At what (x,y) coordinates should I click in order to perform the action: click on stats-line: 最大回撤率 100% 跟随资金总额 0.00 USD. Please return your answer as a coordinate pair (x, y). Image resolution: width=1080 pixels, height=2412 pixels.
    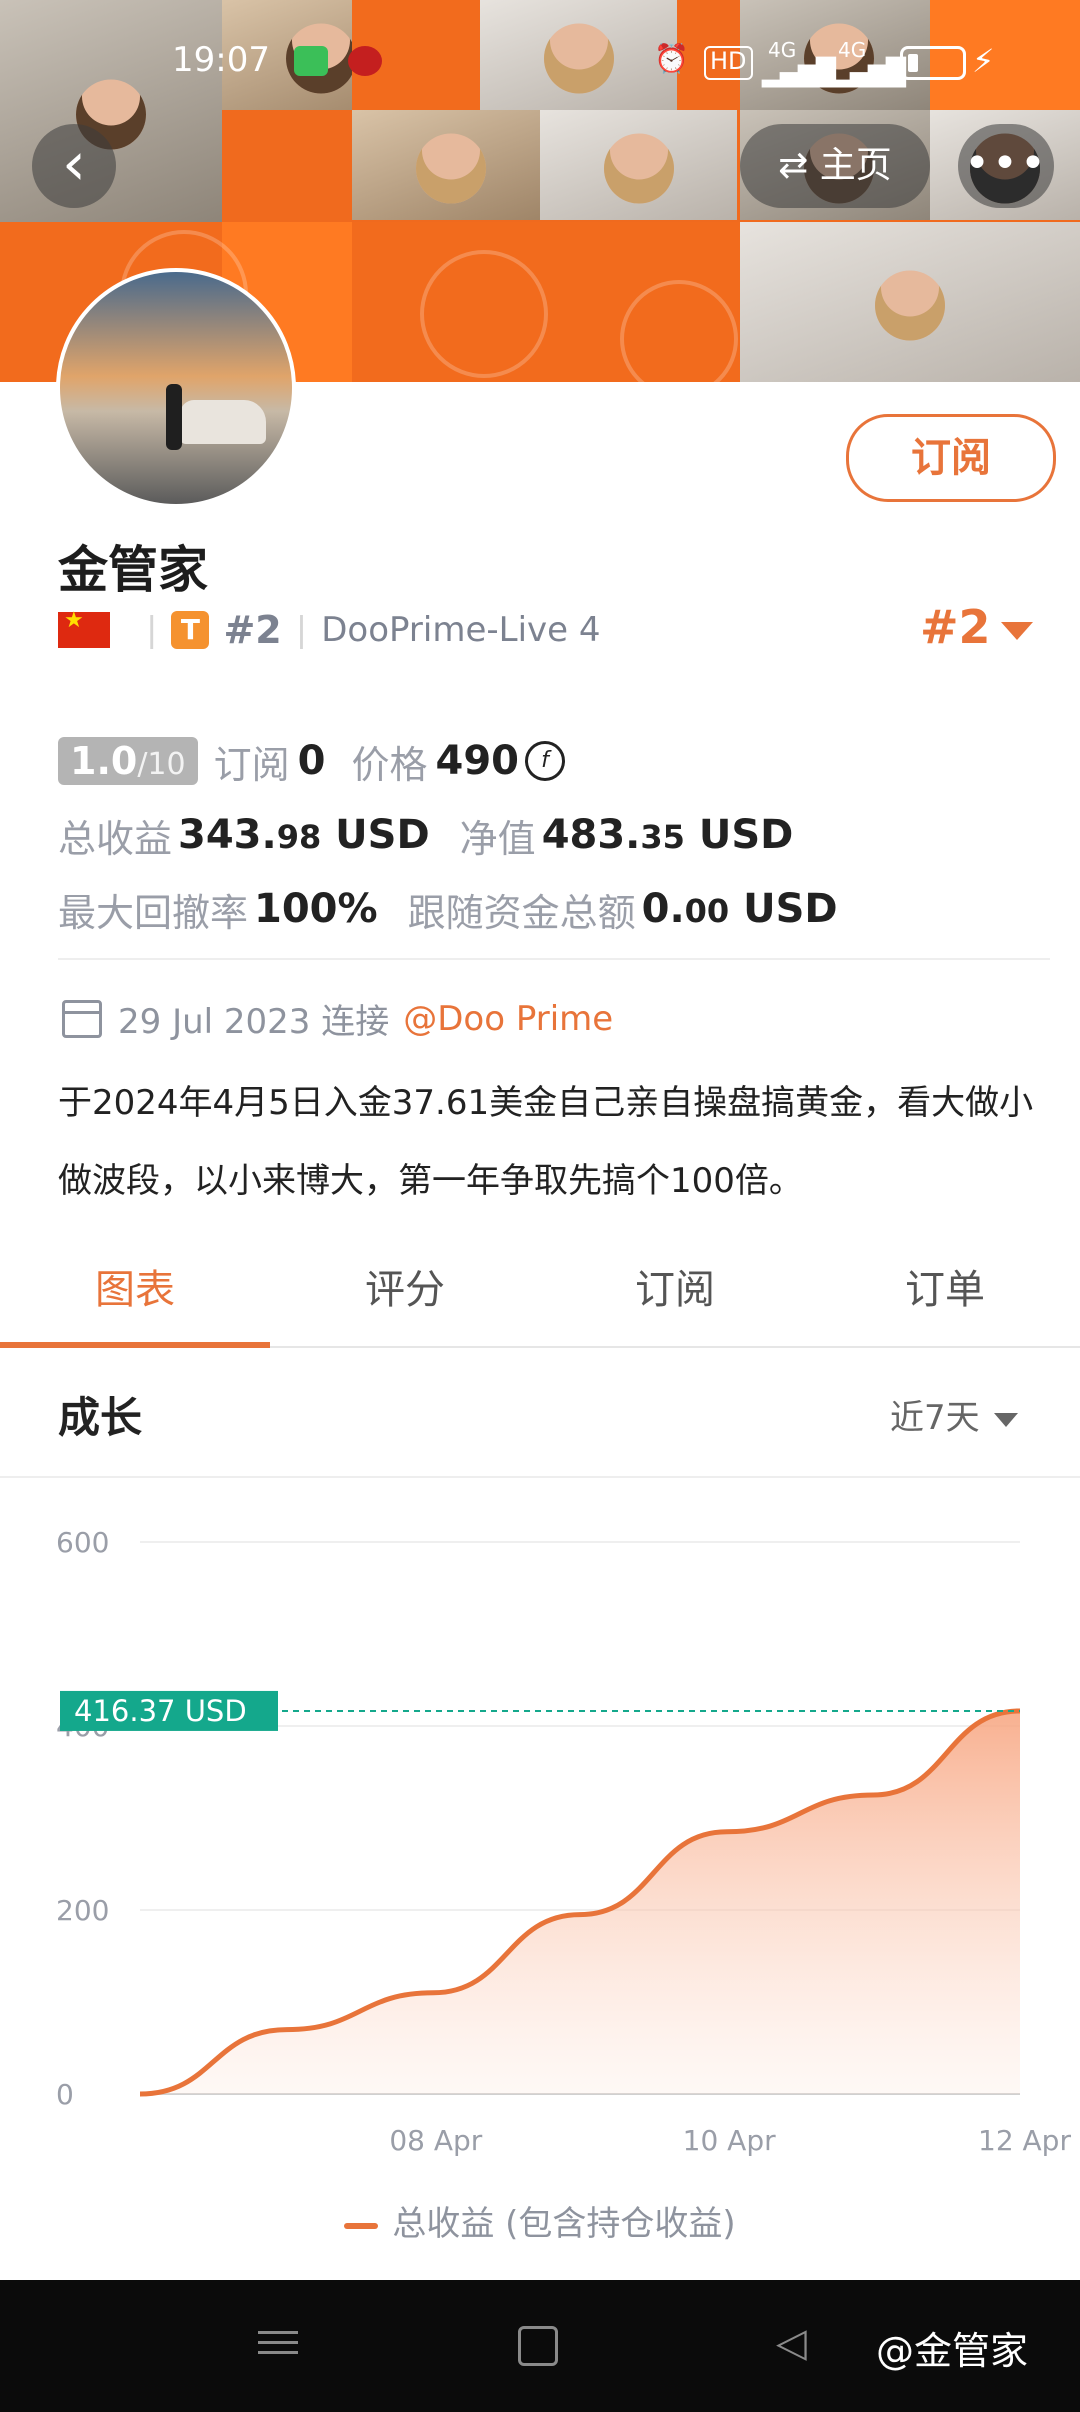
    Looking at the image, I should click on (448, 909).